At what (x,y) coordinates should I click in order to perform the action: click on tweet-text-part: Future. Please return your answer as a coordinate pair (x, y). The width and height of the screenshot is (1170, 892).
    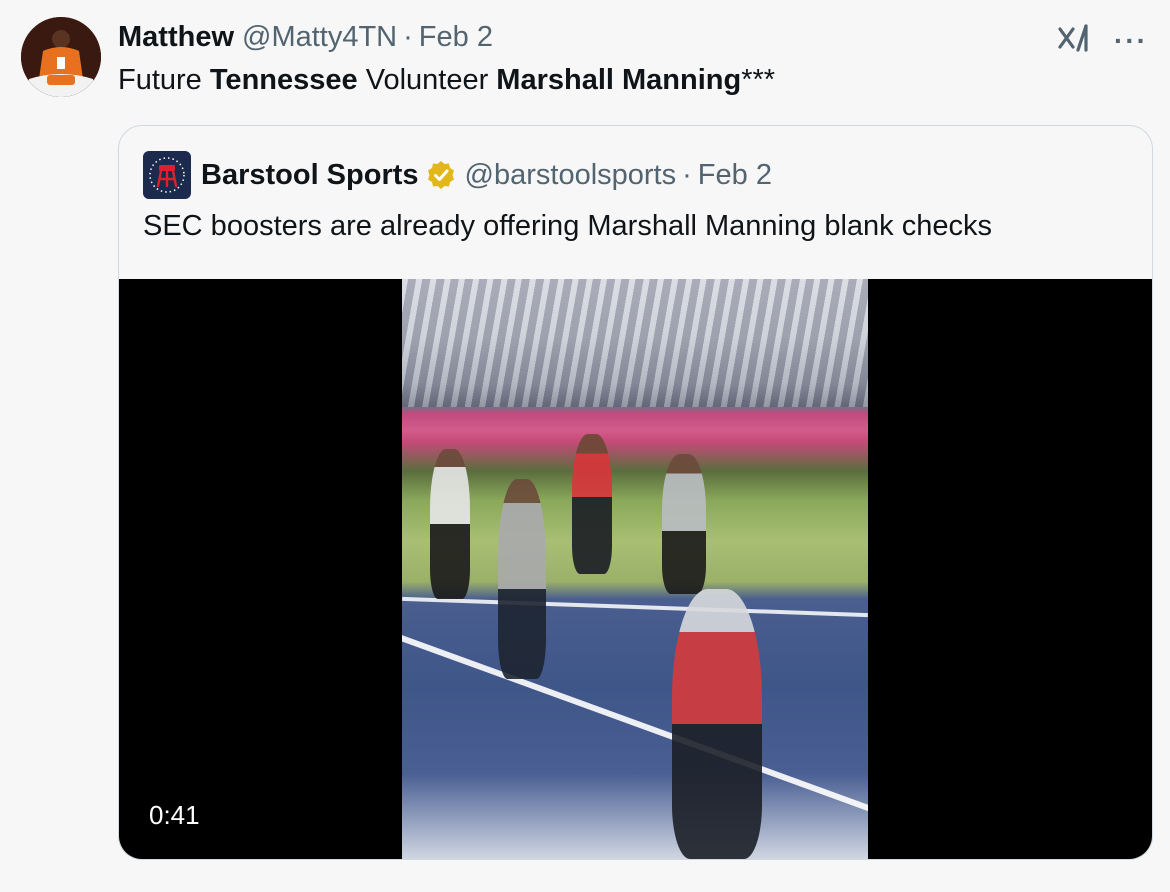
    Looking at the image, I should click on (164, 80).